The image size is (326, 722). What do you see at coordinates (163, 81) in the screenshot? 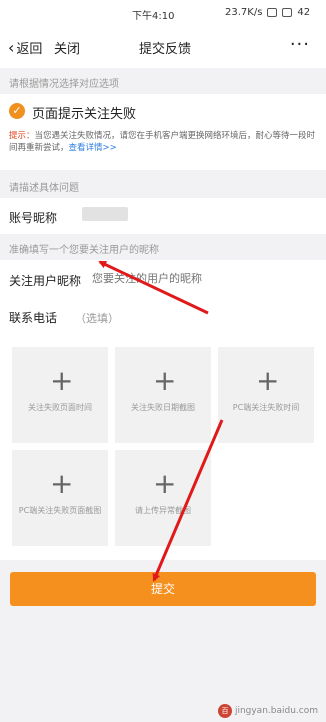
I see `reason-section: 请根据情况选择对应选项` at bounding box center [163, 81].